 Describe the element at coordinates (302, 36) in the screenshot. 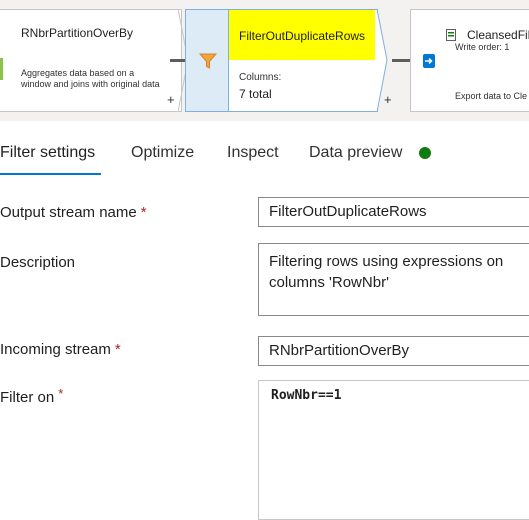

I see `node-title: FilterOutDuplicateRows` at that location.